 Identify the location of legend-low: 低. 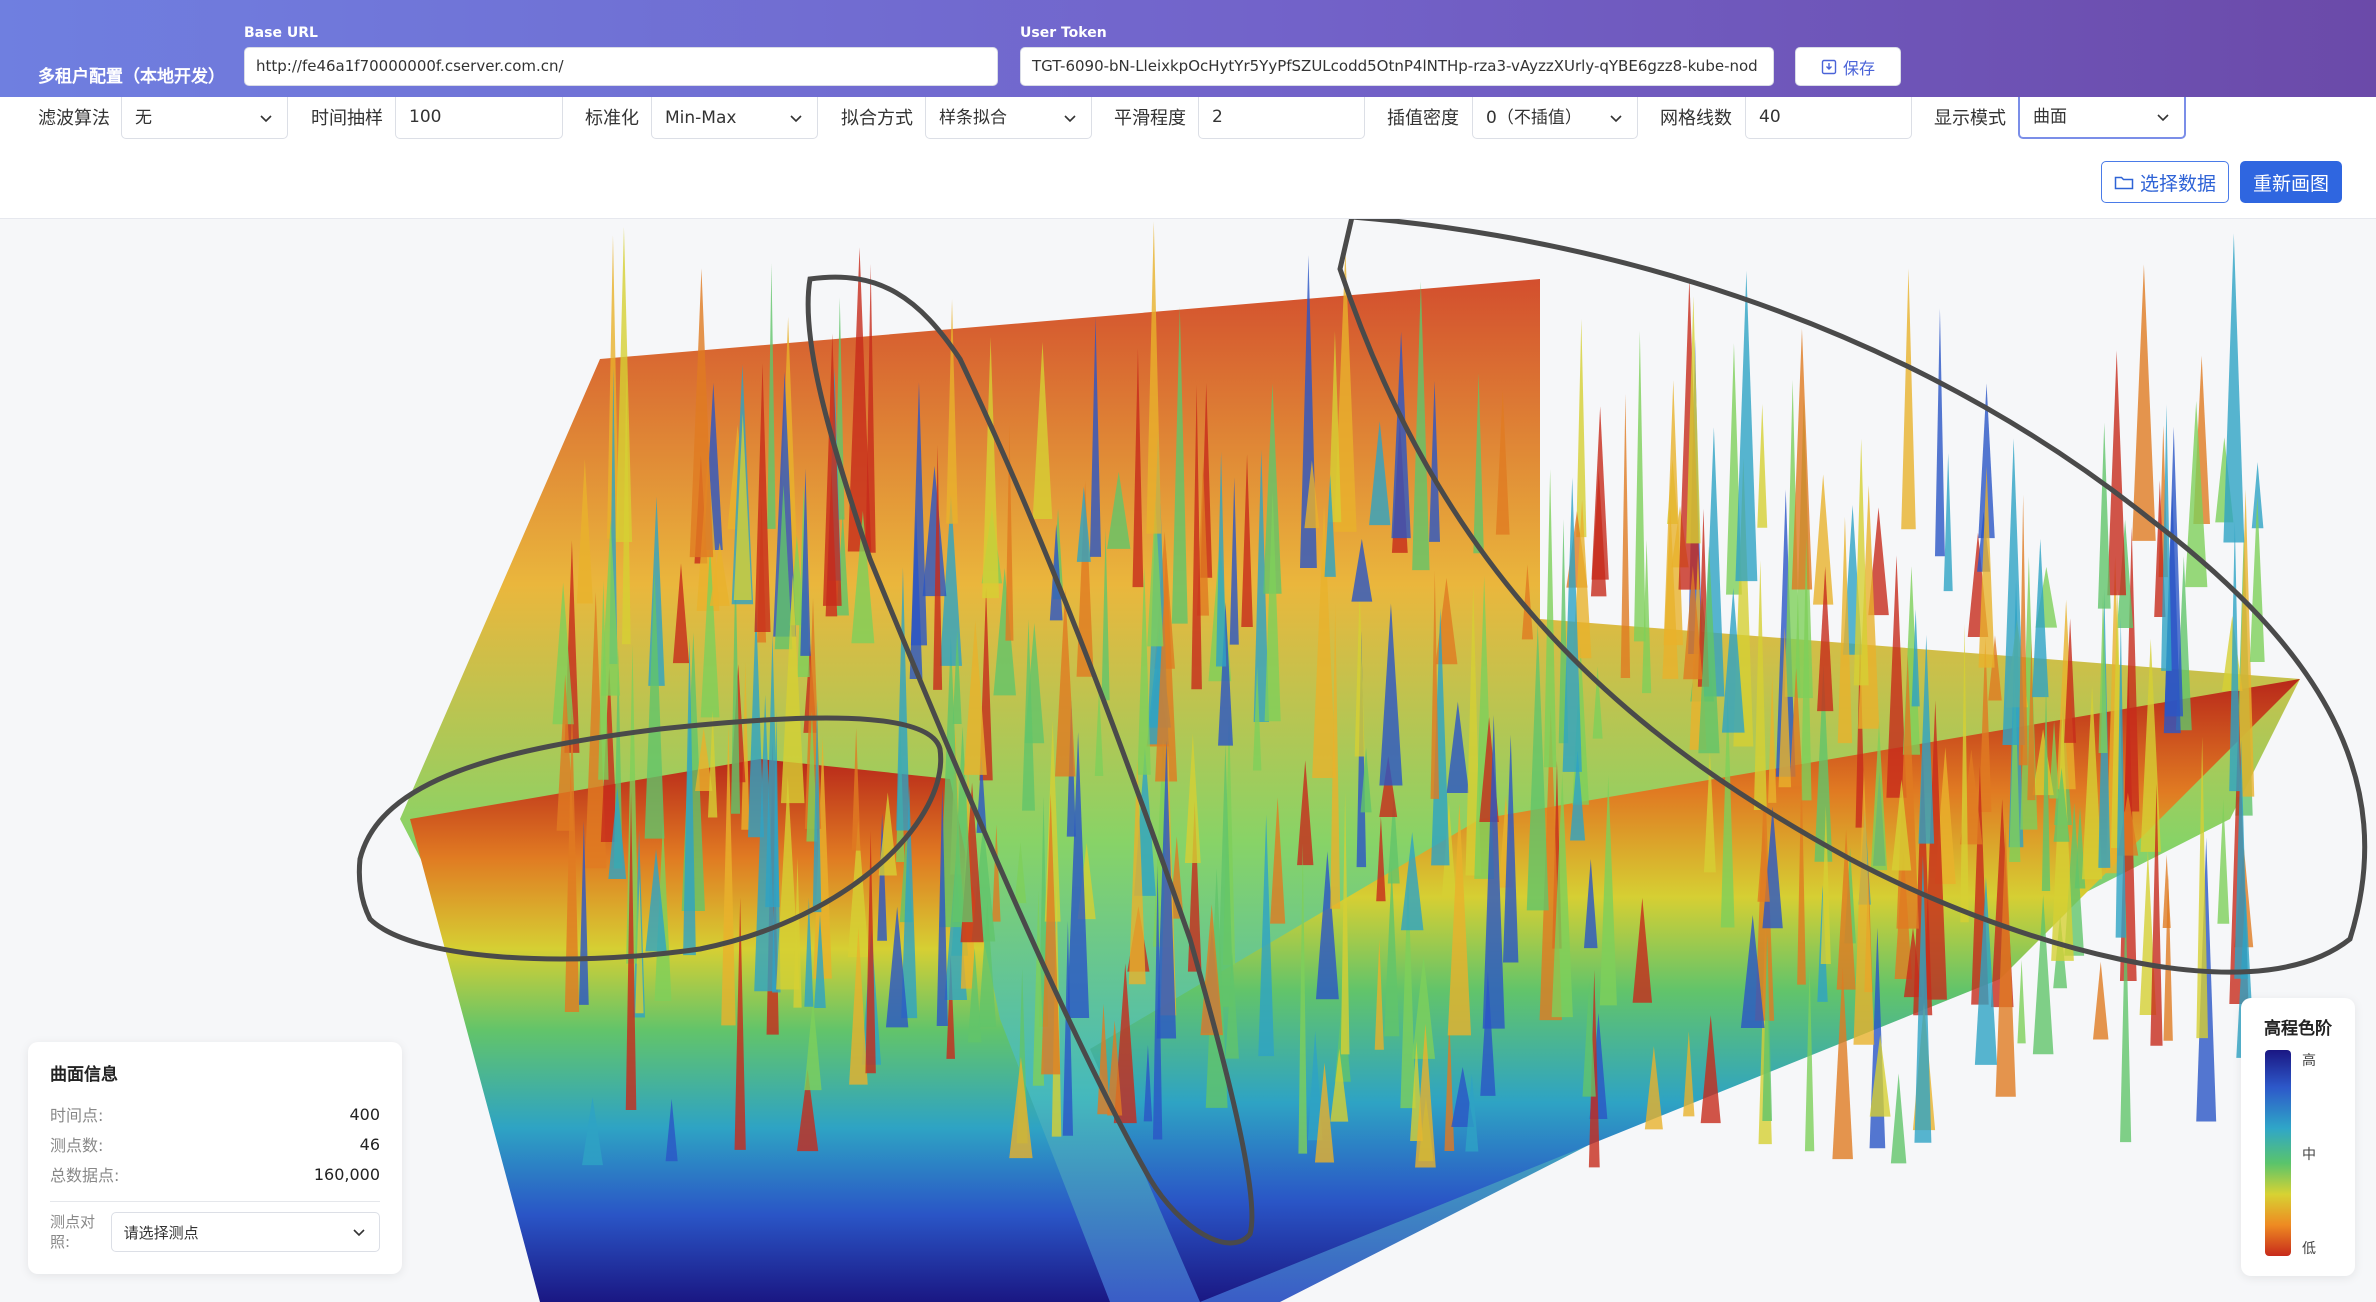
(2309, 1249).